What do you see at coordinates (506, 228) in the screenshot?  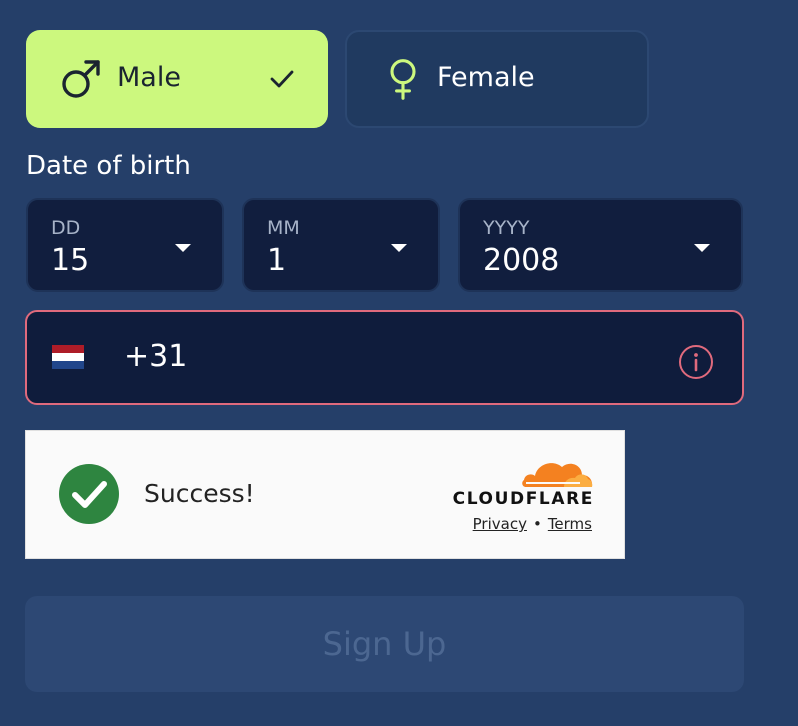 I see `year-caption: YYYY` at bounding box center [506, 228].